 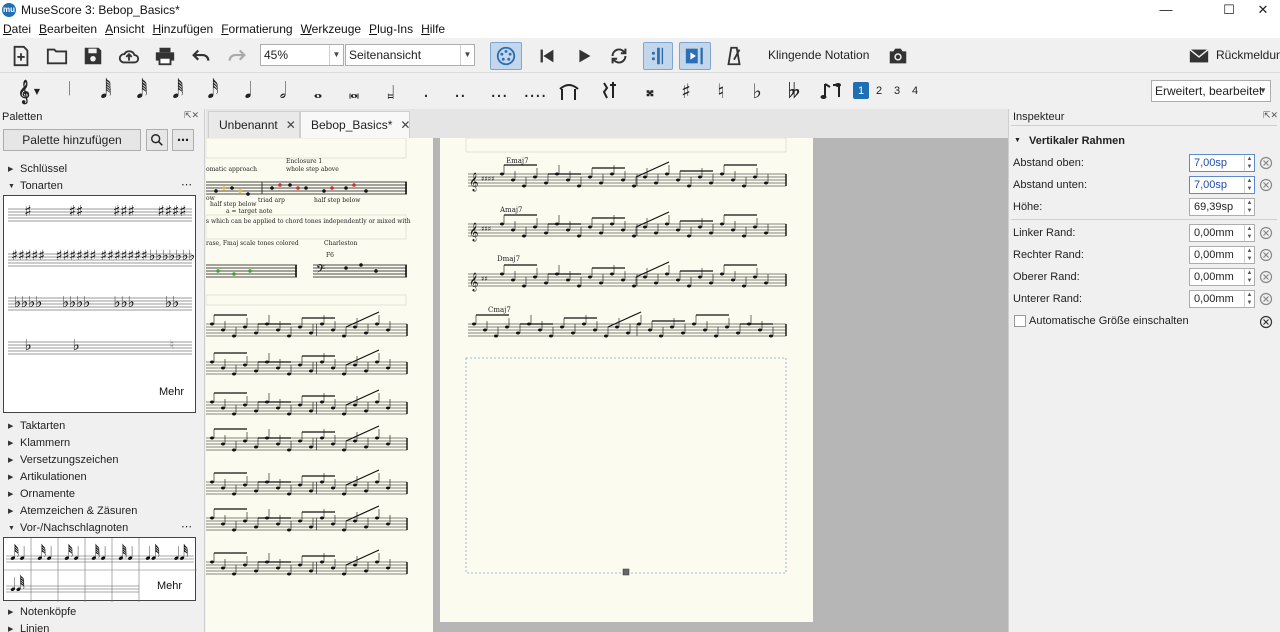 What do you see at coordinates (650, 91) in the screenshot?
I see `double-sharp-icon: 𝄪` at bounding box center [650, 91].